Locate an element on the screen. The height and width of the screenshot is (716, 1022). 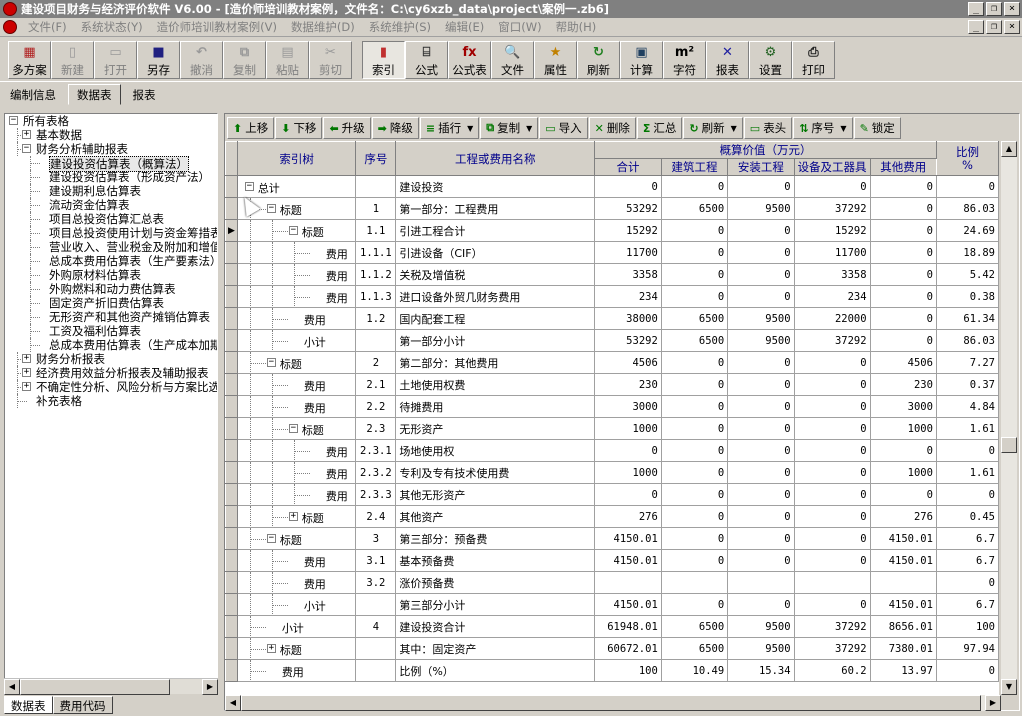
tree-item: + 经济费用效益分析报表及辅助报表 is located at coordinates (111, 373).